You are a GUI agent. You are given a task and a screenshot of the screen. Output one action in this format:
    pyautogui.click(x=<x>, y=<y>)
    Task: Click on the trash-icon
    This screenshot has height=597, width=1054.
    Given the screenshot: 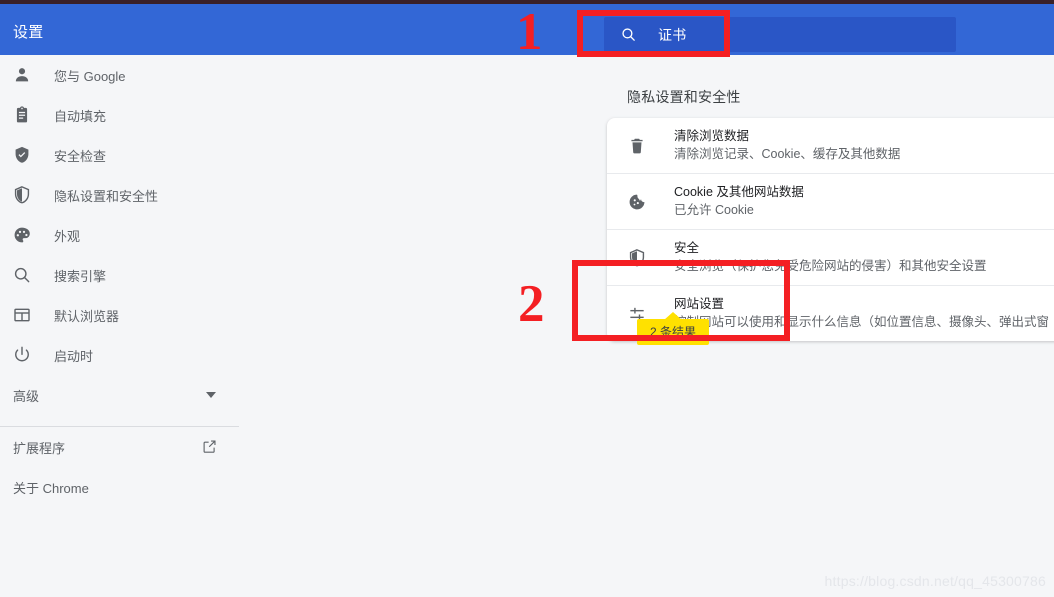 What is the action you would take?
    pyautogui.click(x=637, y=145)
    